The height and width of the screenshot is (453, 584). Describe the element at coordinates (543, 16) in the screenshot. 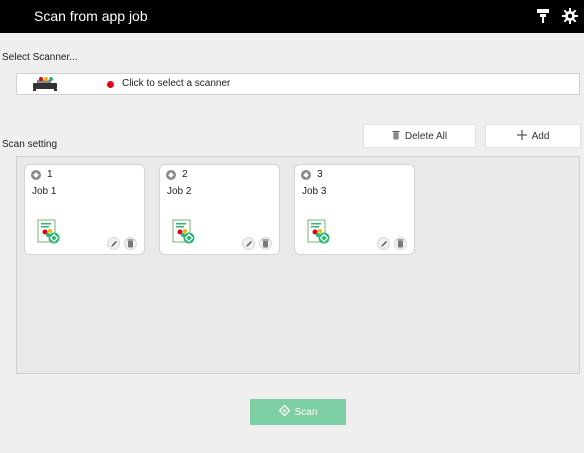

I see `scanner-status-icon` at that location.